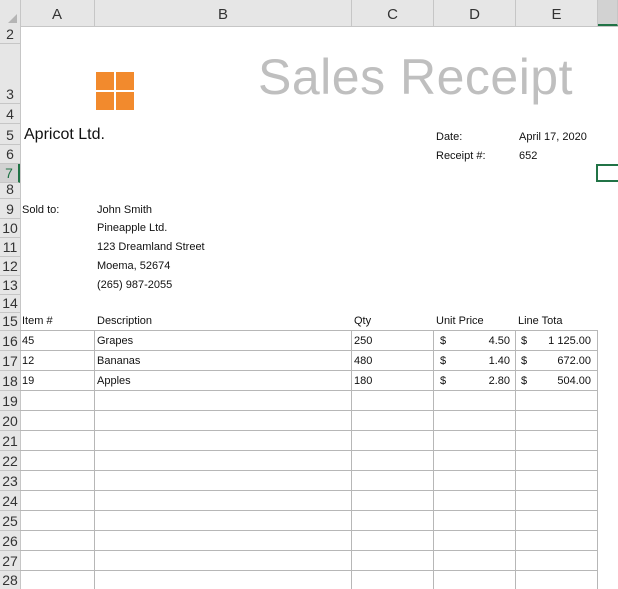 This screenshot has height=589, width=618. What do you see at coordinates (556, 341) in the screenshot?
I see `table-cell-line-total: 1 125.00` at bounding box center [556, 341].